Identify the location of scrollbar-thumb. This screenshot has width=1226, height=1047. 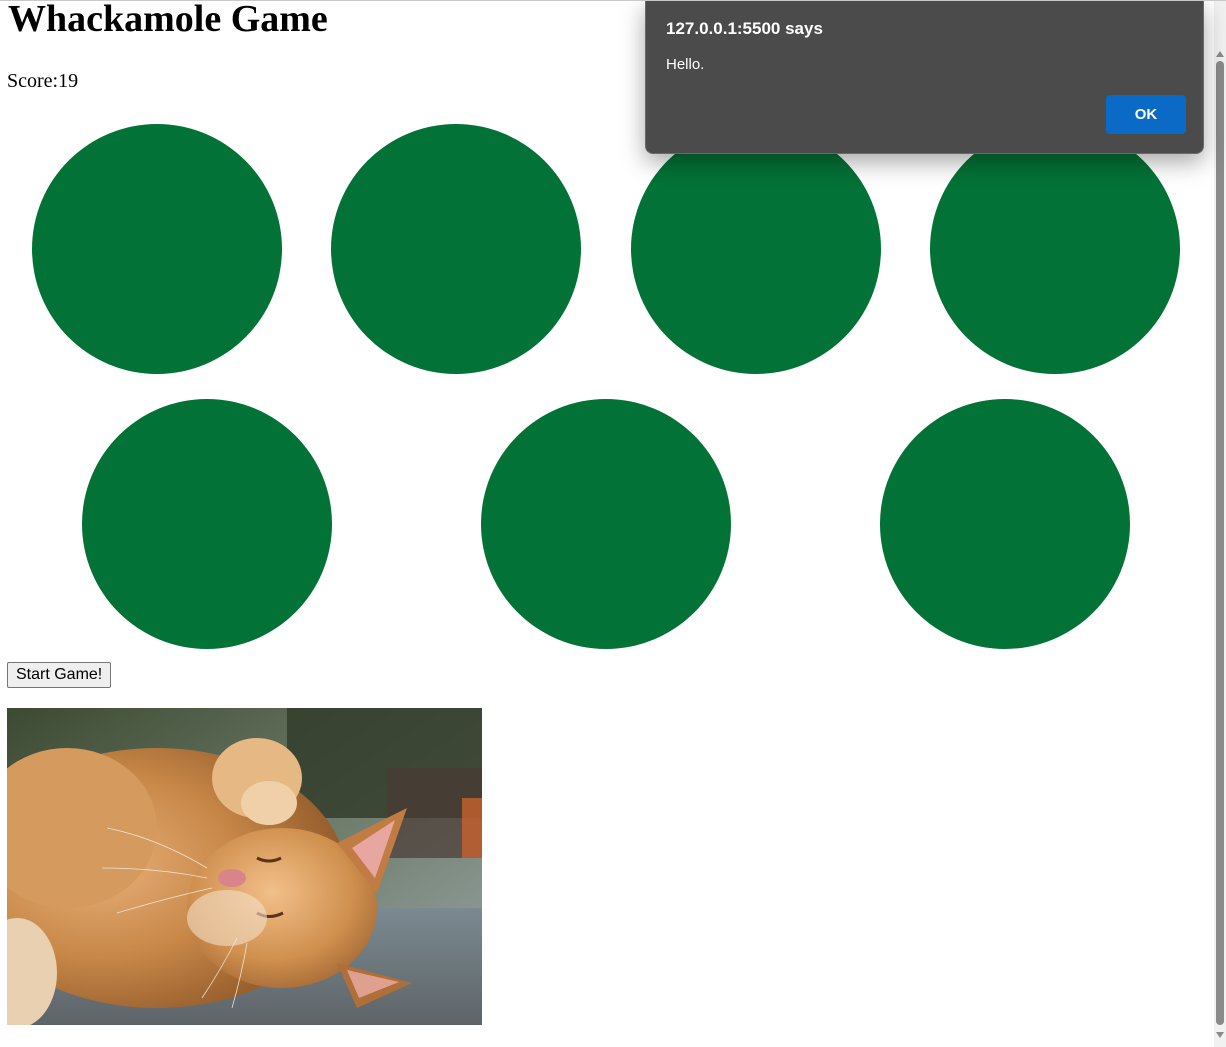
(1220, 543).